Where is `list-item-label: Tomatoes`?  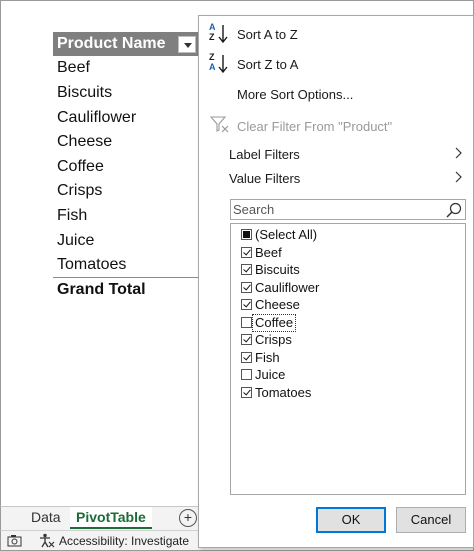 list-item-label: Tomatoes is located at coordinates (283, 392).